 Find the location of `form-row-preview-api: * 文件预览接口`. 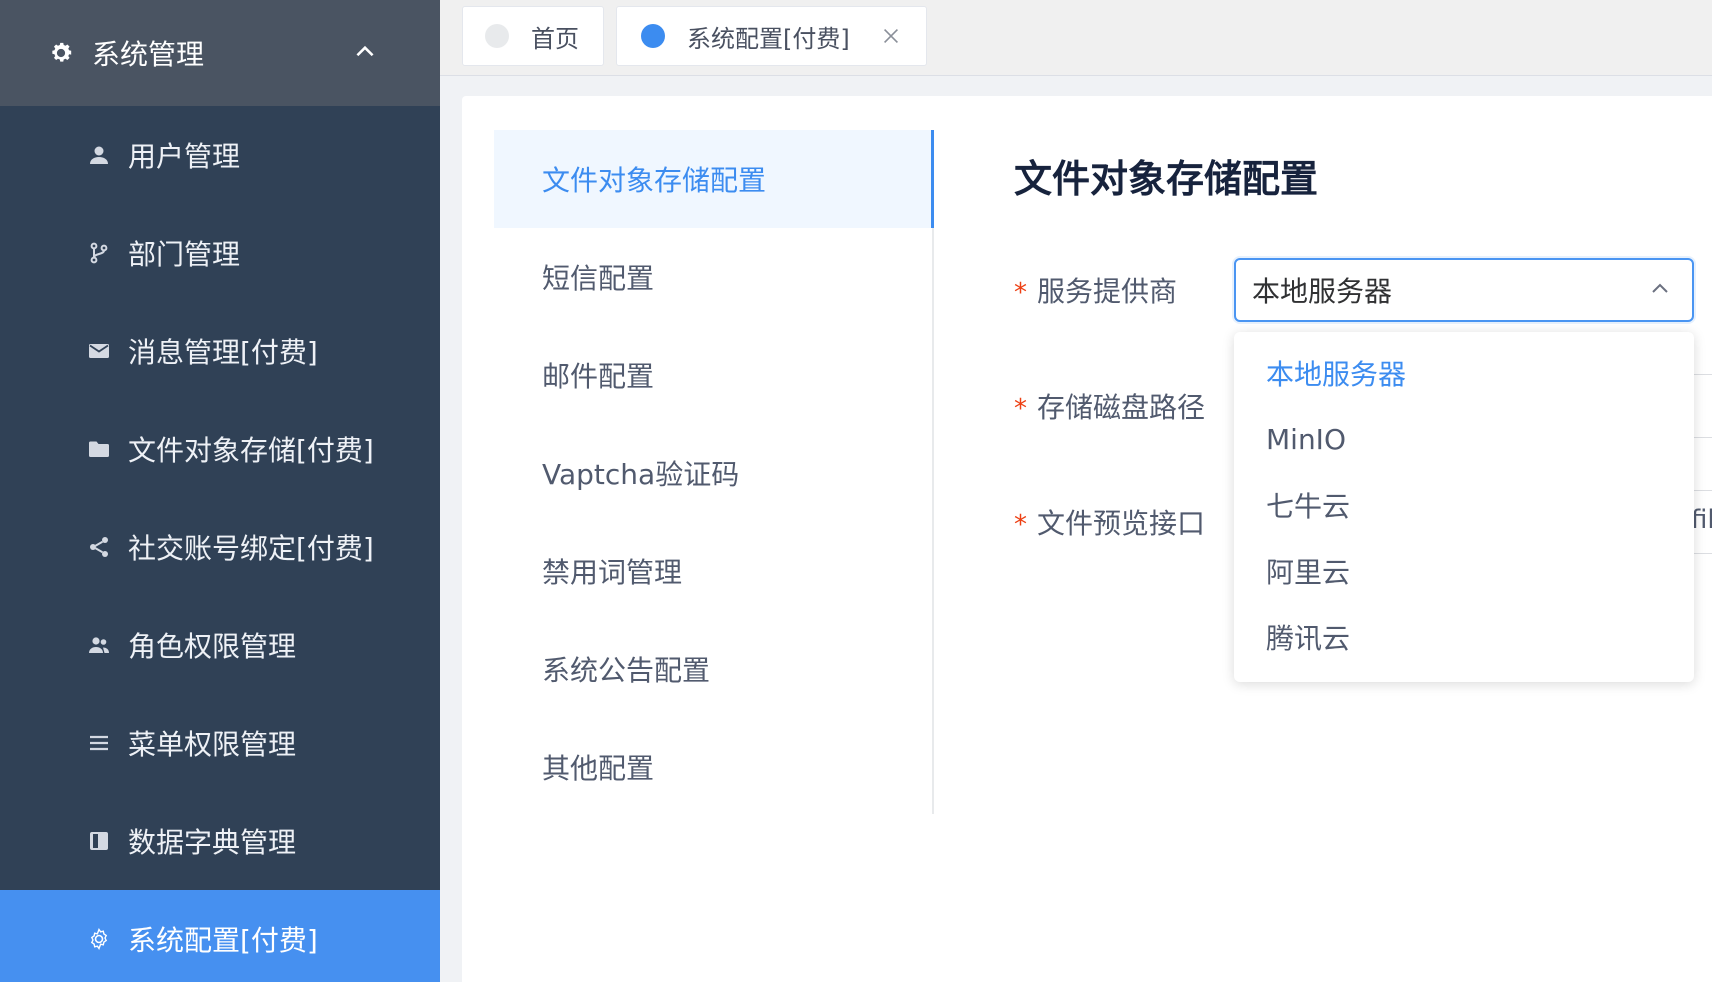

form-row-preview-api: * 文件预览接口 is located at coordinates (1124, 522).